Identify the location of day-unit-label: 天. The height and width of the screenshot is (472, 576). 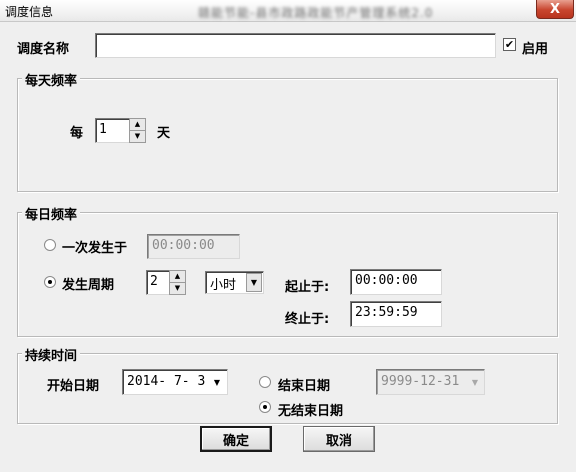
(164, 133).